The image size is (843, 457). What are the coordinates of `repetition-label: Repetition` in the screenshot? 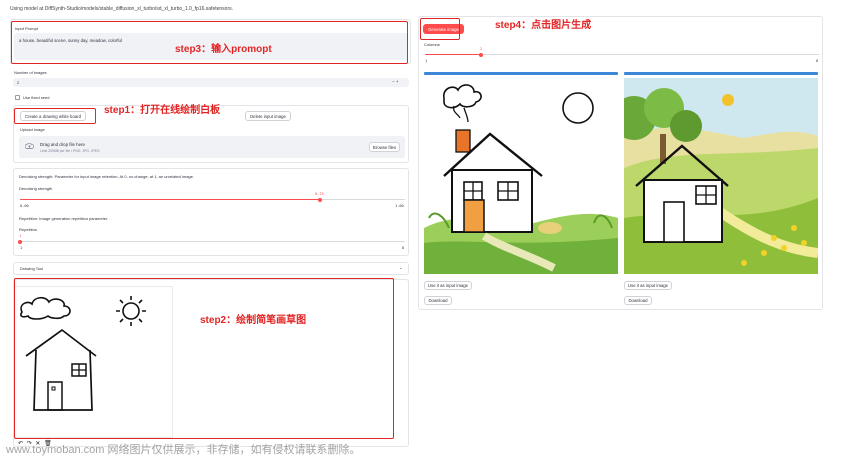 It's located at (28, 229).